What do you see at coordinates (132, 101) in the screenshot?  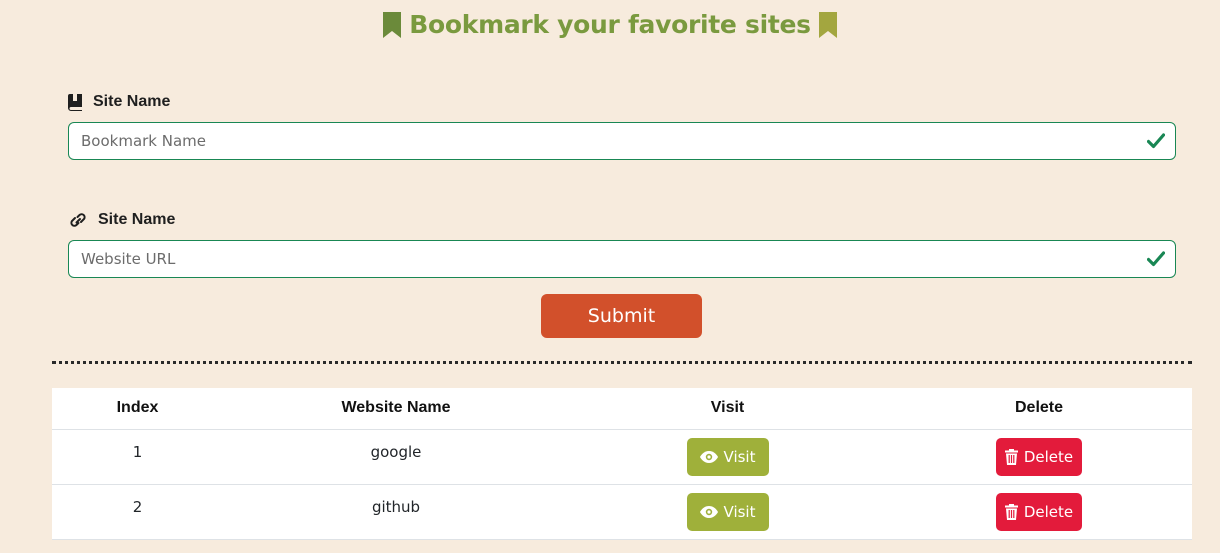 I see `site-name-label-text: Site Name` at bounding box center [132, 101].